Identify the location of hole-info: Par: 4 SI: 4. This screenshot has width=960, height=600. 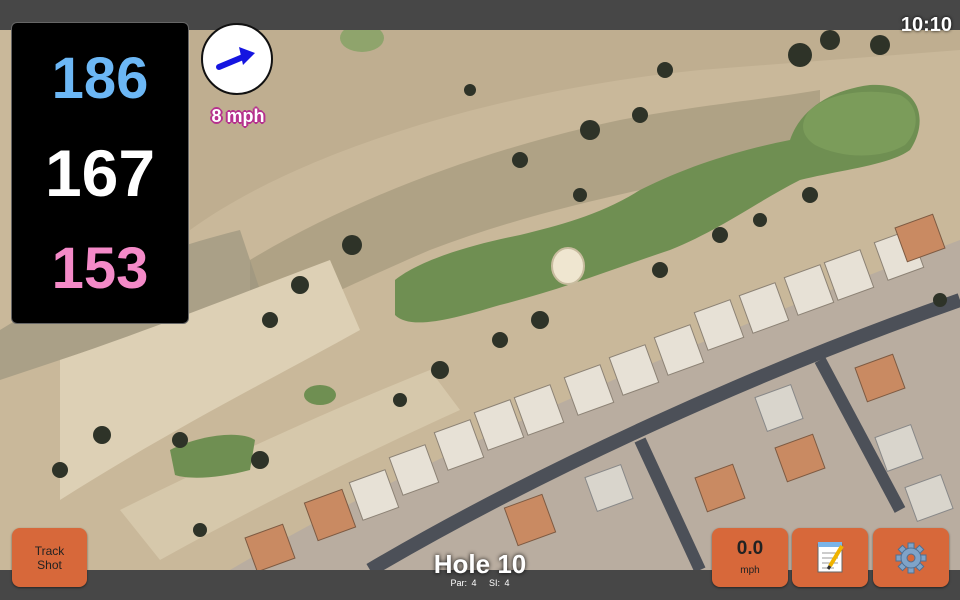
(480, 583).